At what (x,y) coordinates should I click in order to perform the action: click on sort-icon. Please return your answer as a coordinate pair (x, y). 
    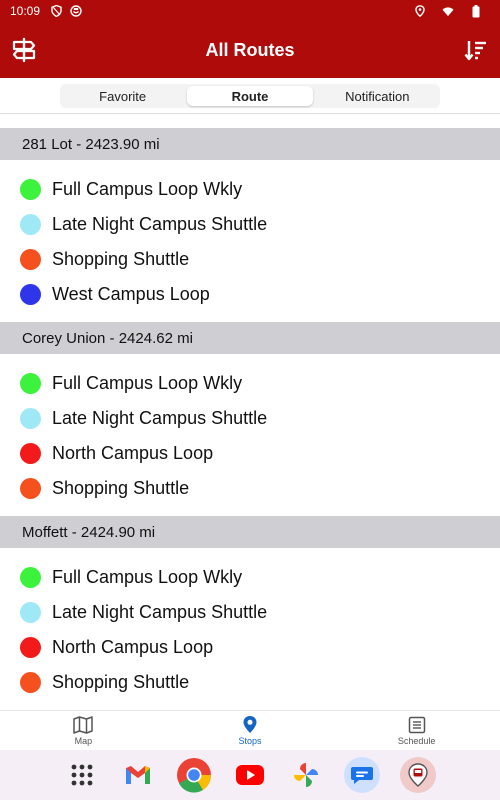
    Looking at the image, I should click on (475, 51).